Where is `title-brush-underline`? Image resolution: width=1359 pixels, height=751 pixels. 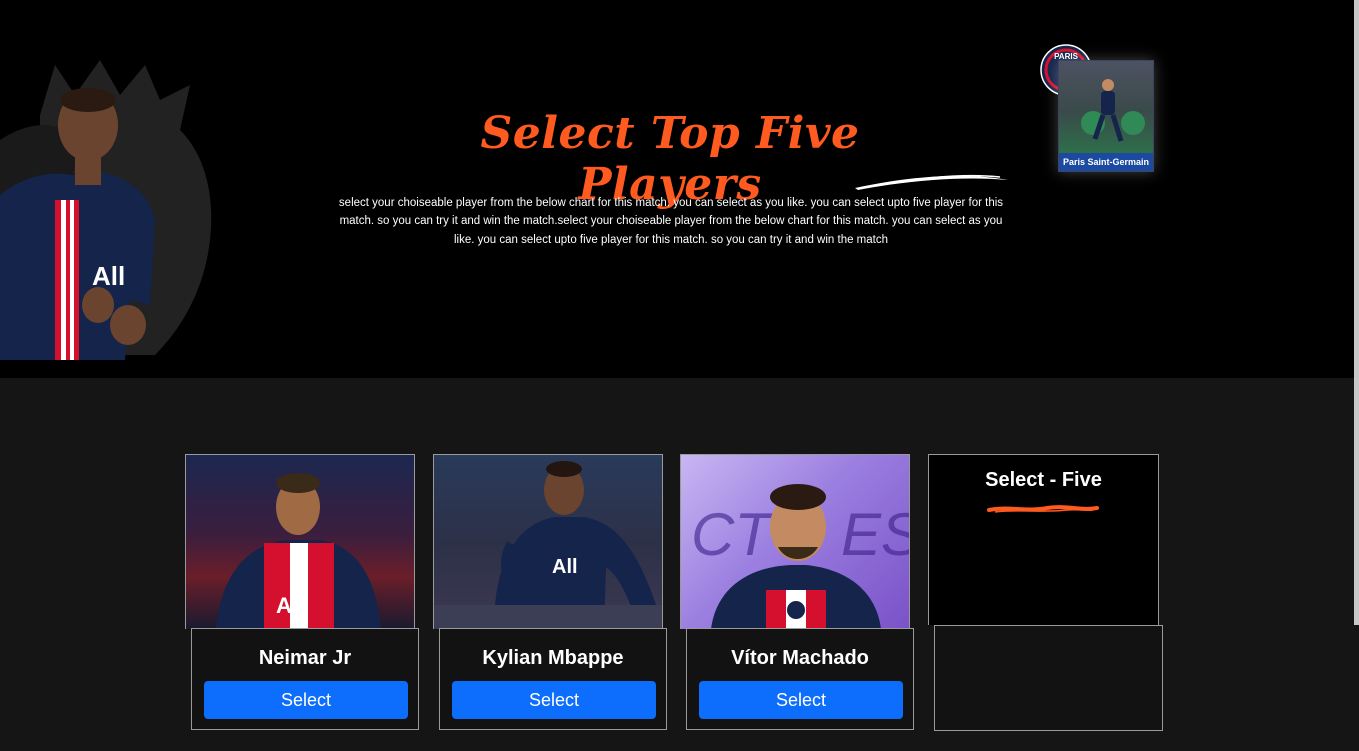
title-brush-underline is located at coordinates (1043, 509).